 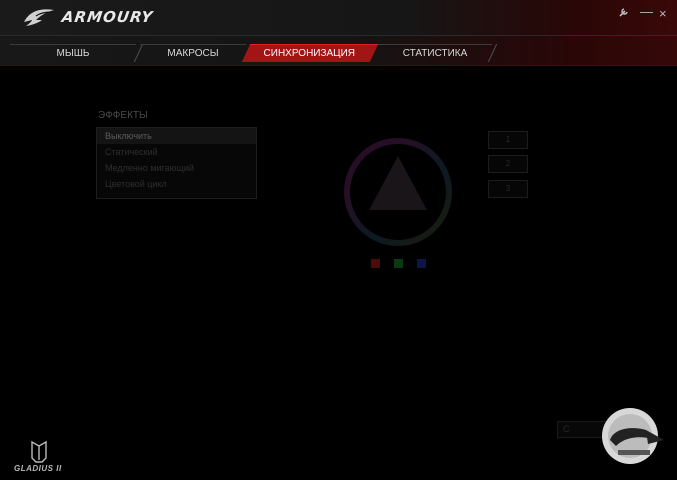 I want to click on effect-item-off: Выключить, so click(x=176, y=136).